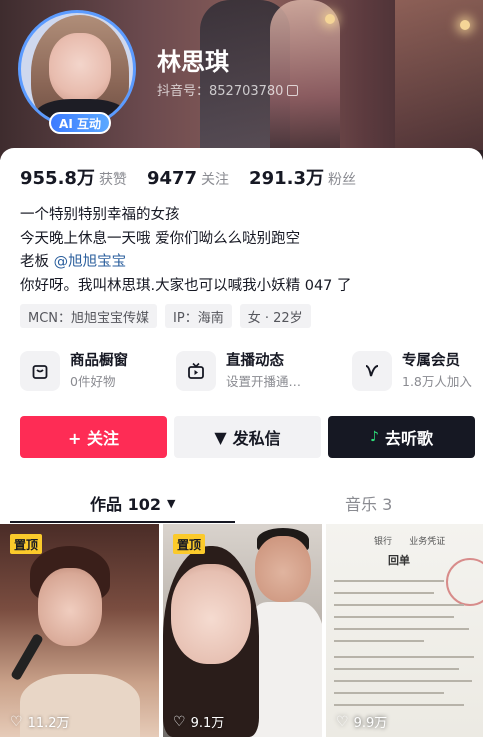 This screenshot has height=737, width=483. What do you see at coordinates (228, 89) in the screenshot?
I see `douyin-id: 抖音号：852703780` at bounding box center [228, 89].